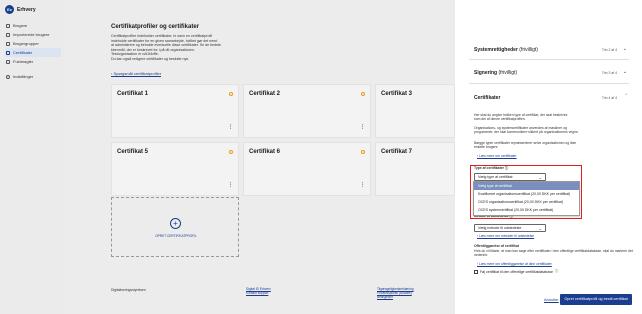  Describe the element at coordinates (175, 169) in the screenshot. I see `certificate-card: Certifikat 5 ⋮` at that location.